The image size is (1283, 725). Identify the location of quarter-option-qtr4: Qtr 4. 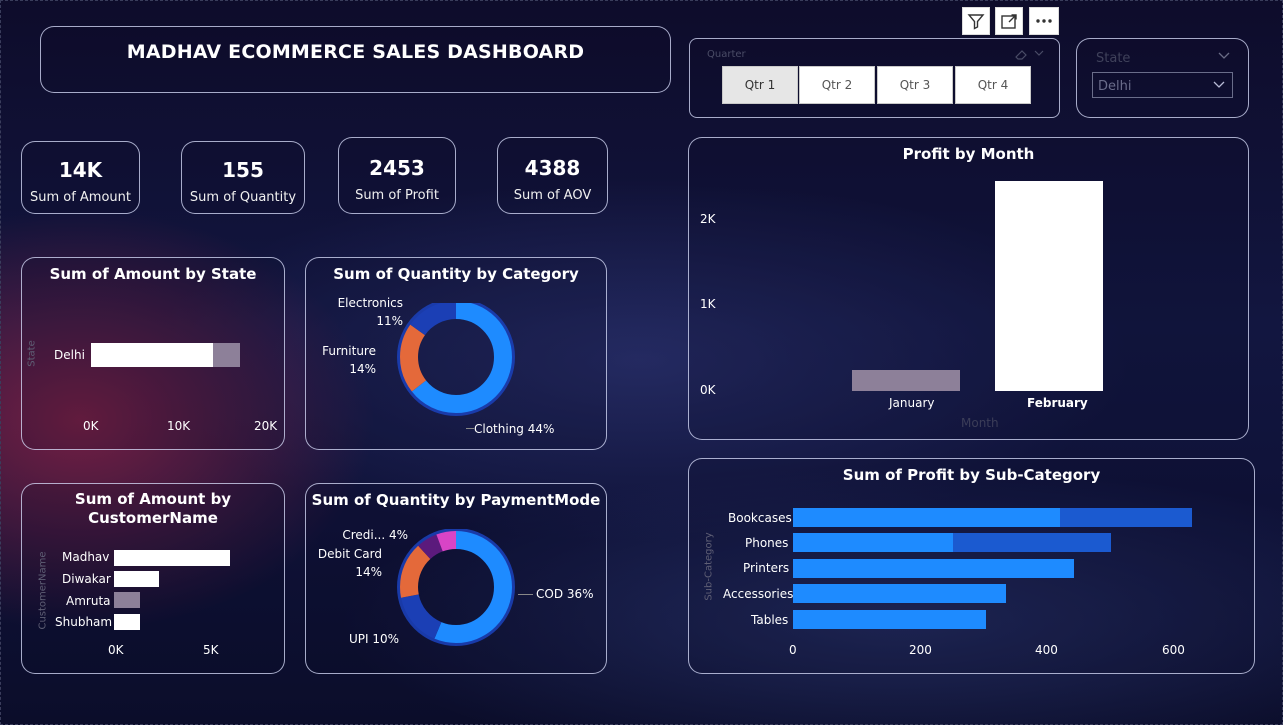
(993, 85).